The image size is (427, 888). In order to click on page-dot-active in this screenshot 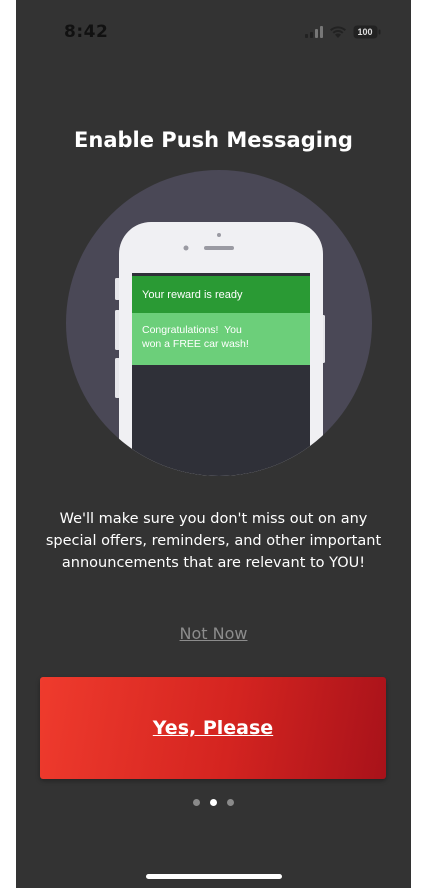, I will do `click(213, 802)`.